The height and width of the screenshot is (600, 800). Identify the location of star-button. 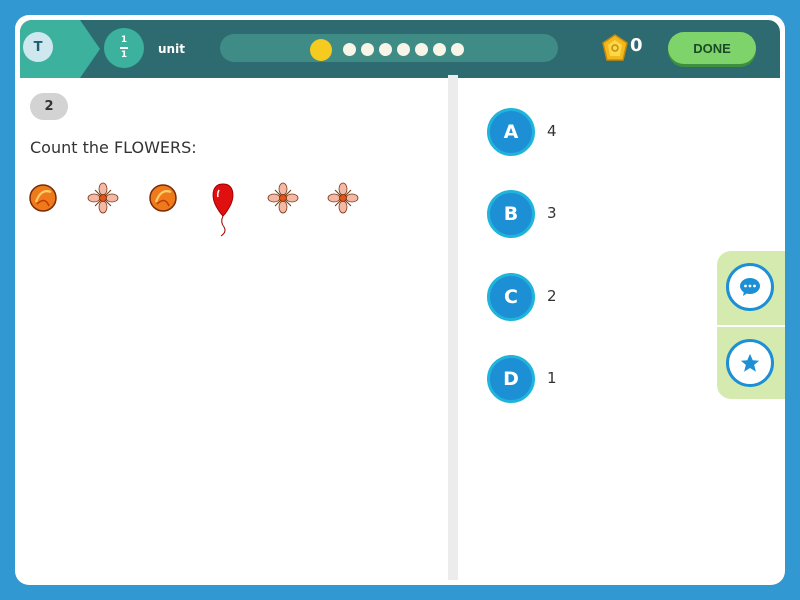
(750, 363).